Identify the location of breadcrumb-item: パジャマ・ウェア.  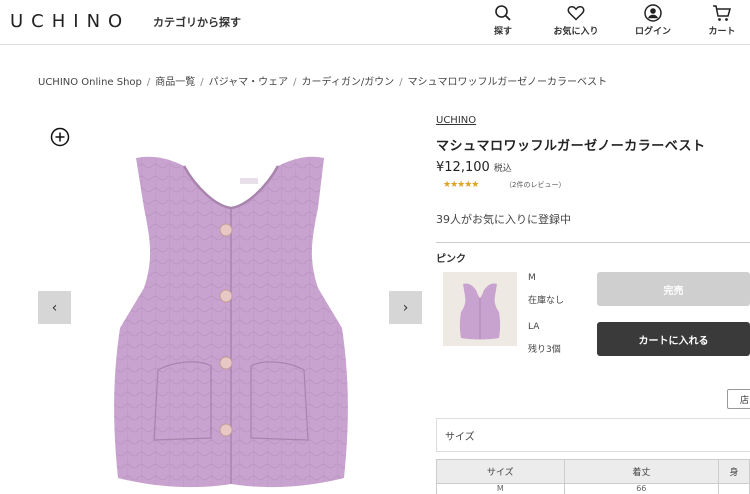
(249, 82).